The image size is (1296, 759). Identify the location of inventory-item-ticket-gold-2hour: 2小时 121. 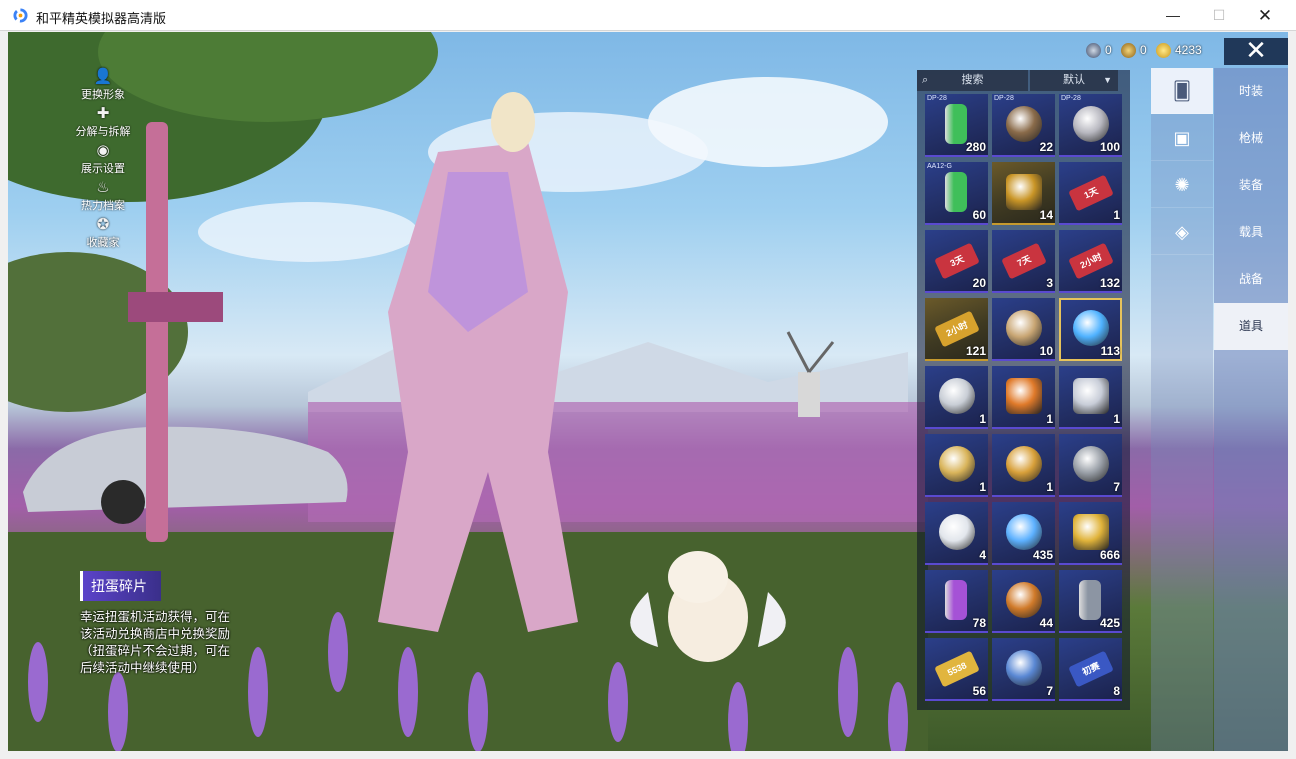
(956, 329).